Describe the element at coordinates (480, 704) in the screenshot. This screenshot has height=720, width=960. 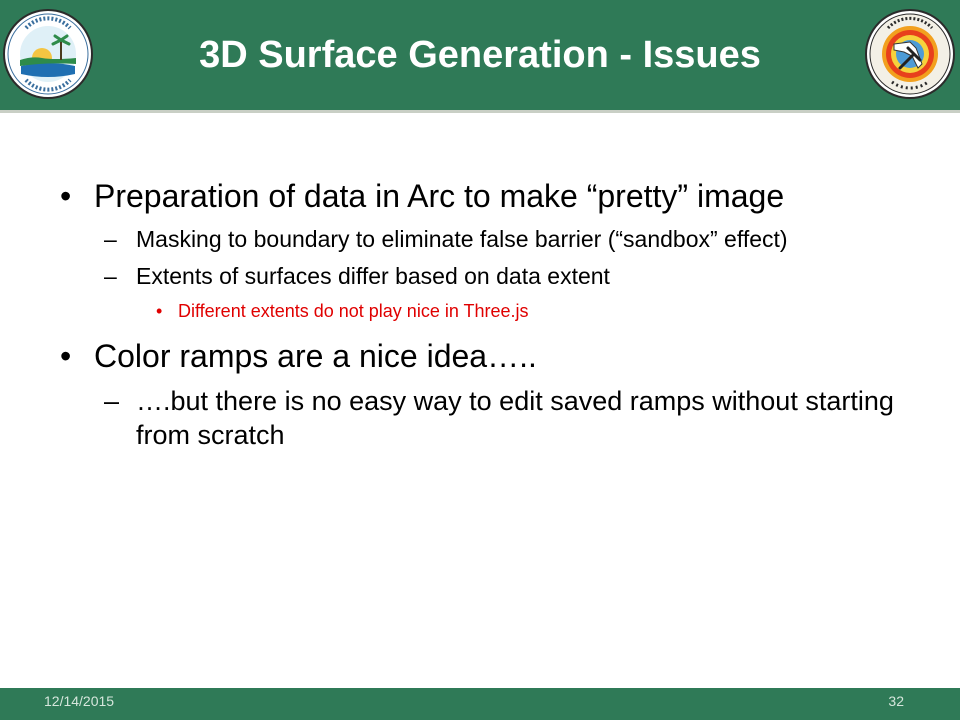
I see `footer-bar: 12/14/2015 32` at that location.